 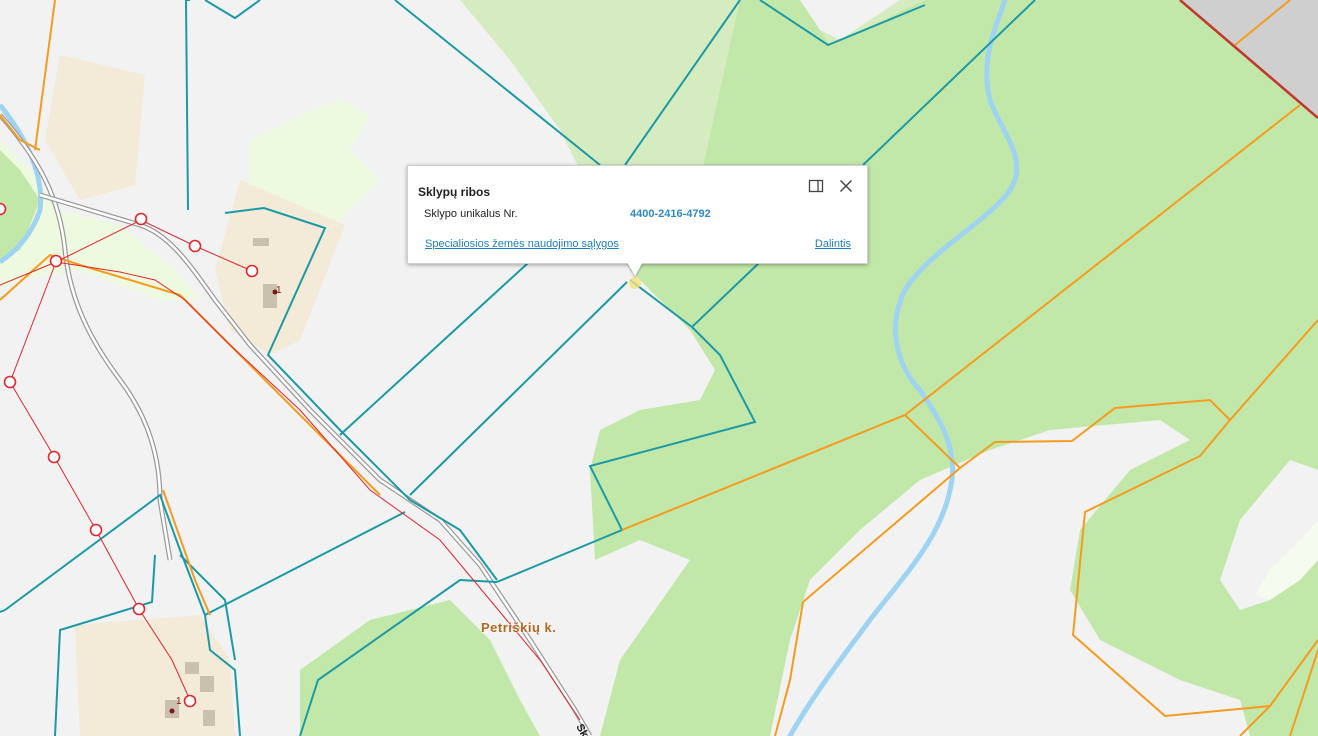 I want to click on parcel-id-label: Sklypo unikalus Nr., so click(x=471, y=214).